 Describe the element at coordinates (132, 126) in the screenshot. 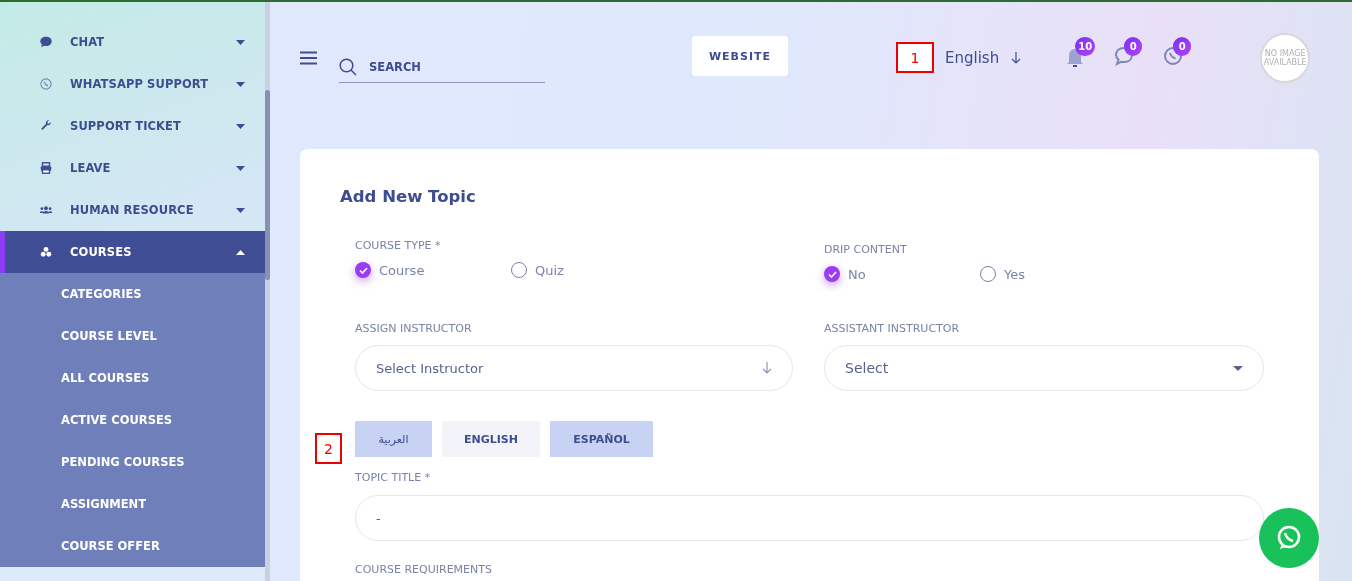

I see `sidebar-item: SUPPORT TICKET` at that location.